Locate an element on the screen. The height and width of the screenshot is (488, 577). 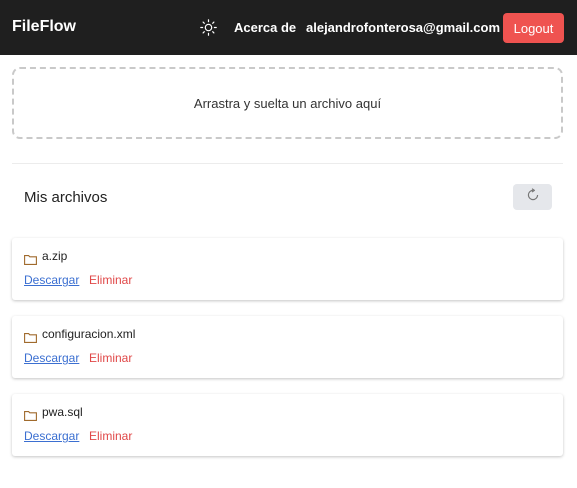
sun-icon is located at coordinates (208, 27).